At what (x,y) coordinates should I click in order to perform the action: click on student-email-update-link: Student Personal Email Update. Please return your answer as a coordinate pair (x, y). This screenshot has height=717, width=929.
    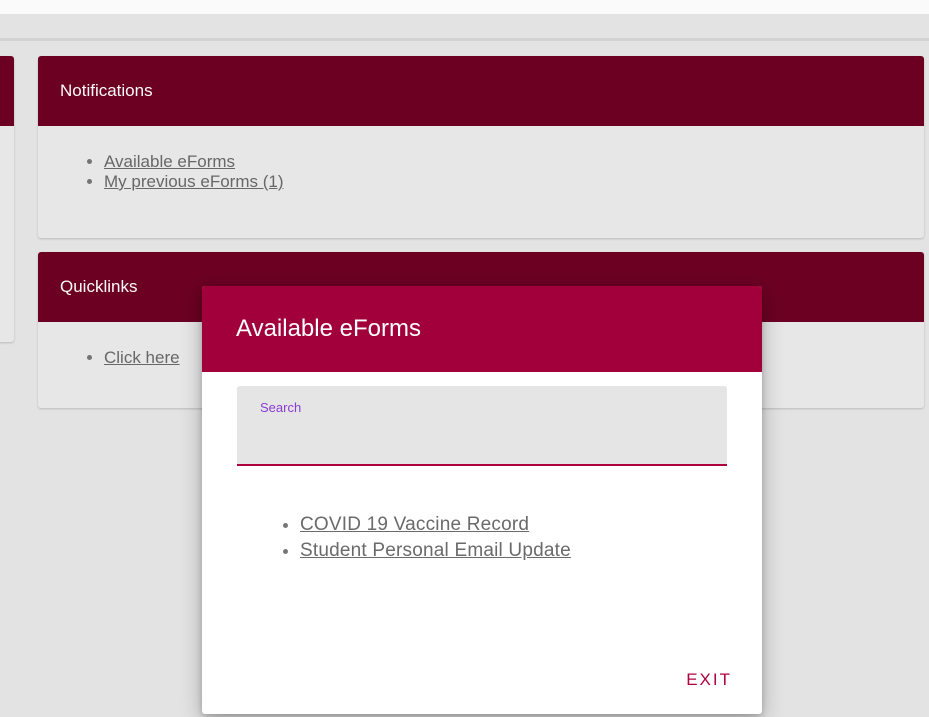
    Looking at the image, I should click on (435, 550).